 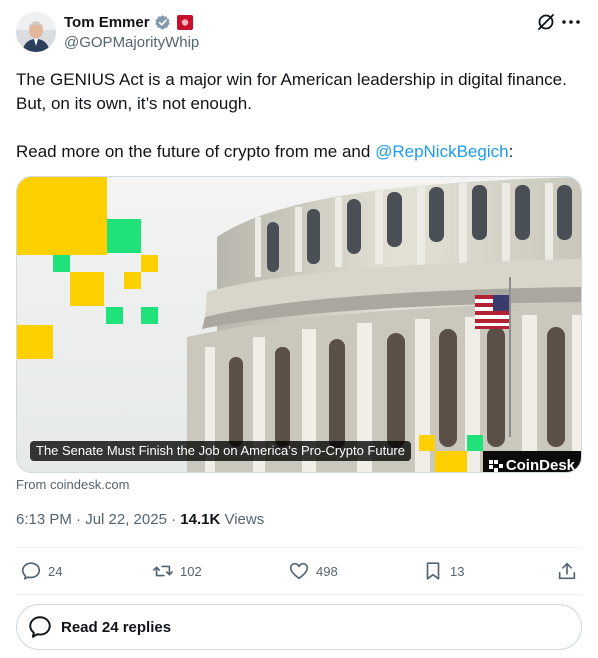 I want to click on read-replies-label: Read 24 replies, so click(x=116, y=627).